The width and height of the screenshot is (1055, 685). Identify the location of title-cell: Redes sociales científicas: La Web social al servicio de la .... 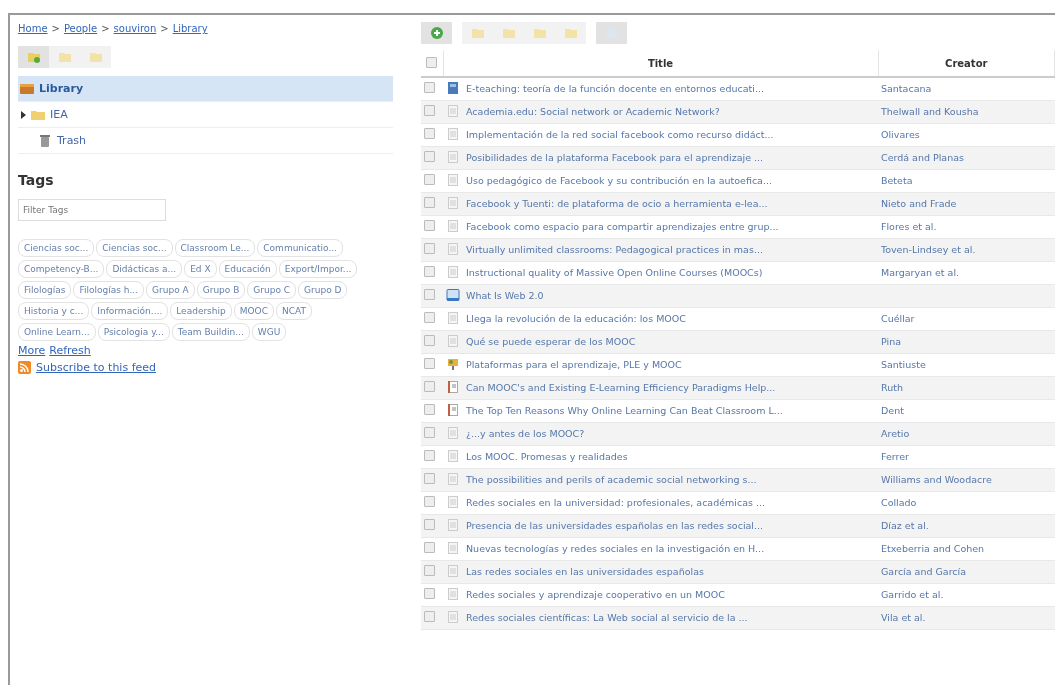
(670, 617).